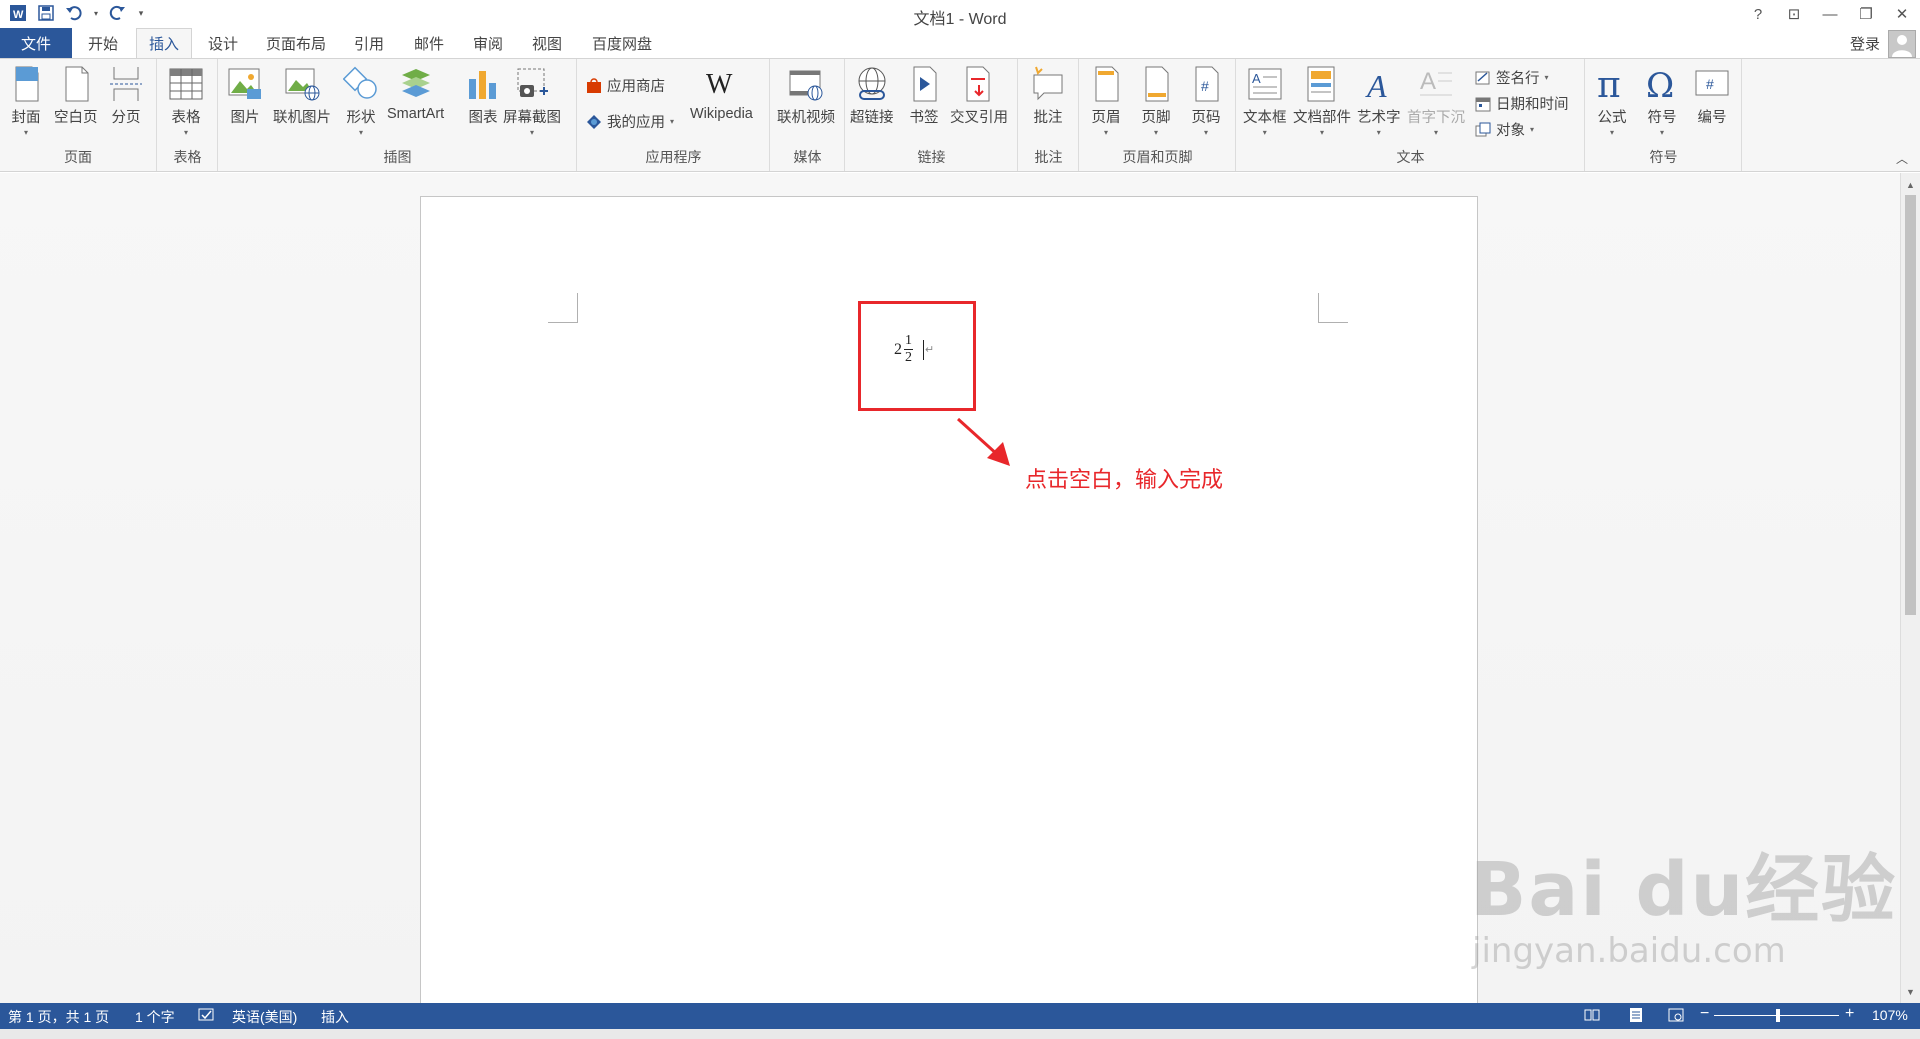  I want to click on tab-insert: 插入, so click(164, 43).